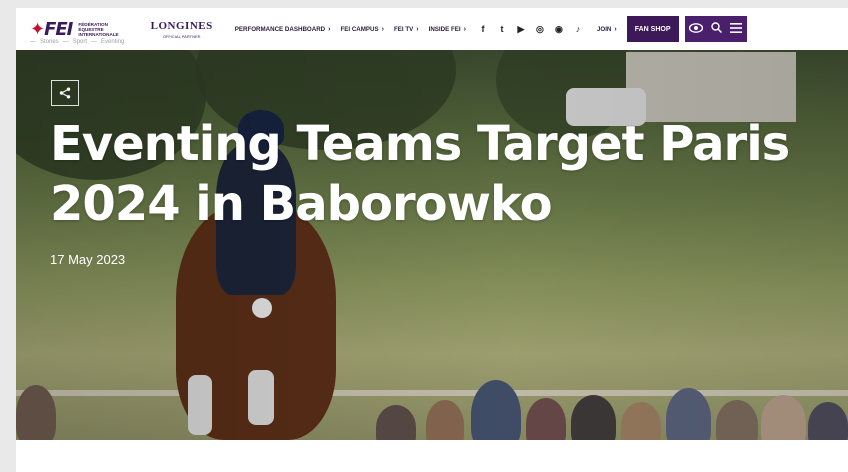  What do you see at coordinates (51, 29) in the screenshot?
I see `logo-mark: ✦FEI` at bounding box center [51, 29].